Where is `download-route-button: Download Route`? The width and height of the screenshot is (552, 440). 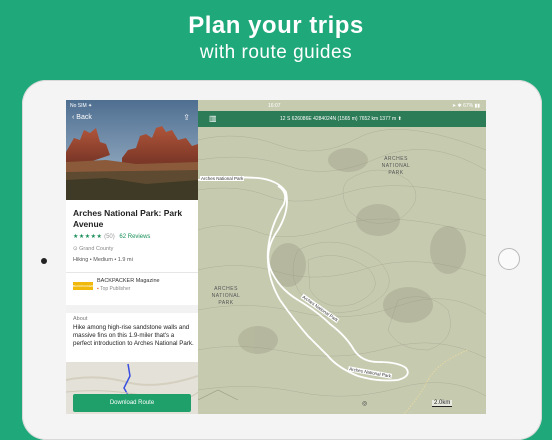
download-route-button: Download Route is located at coordinates (132, 403).